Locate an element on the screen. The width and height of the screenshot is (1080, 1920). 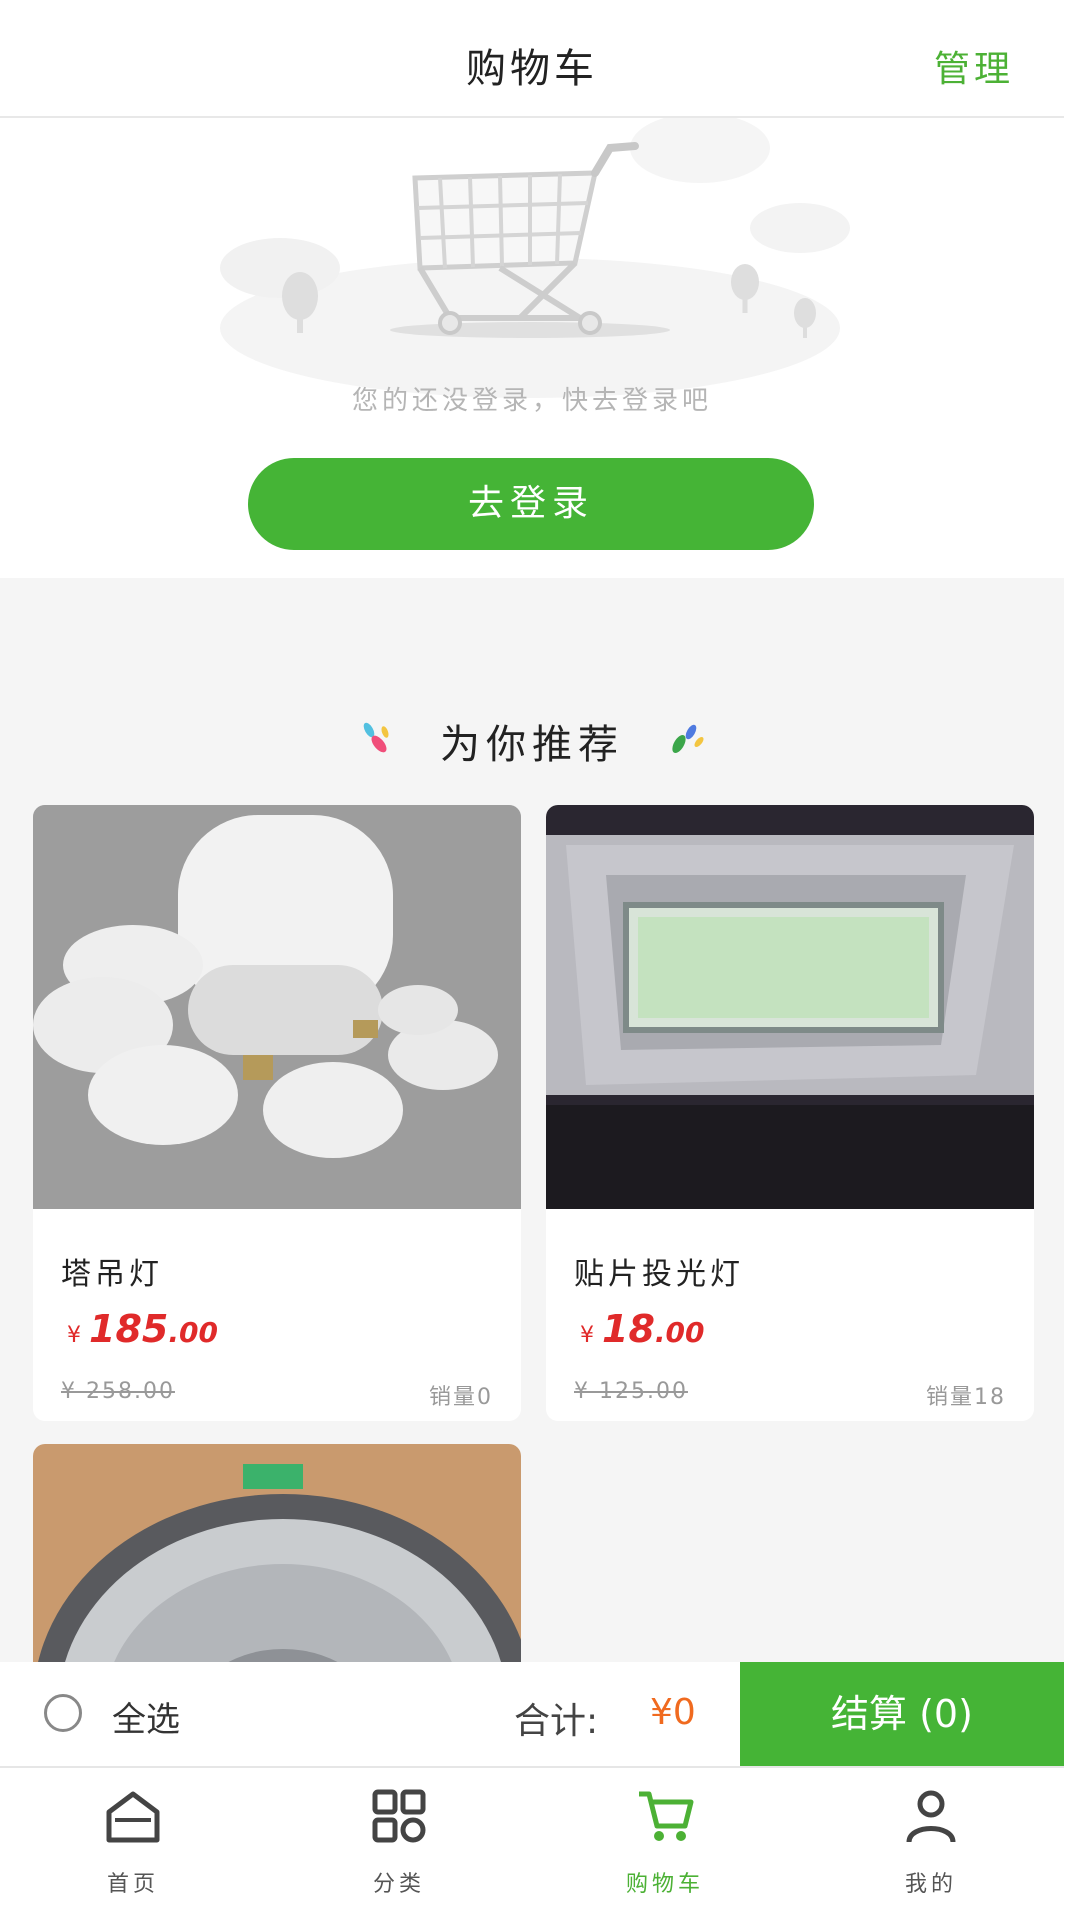
tab-cart-label: 购物车 is located at coordinates (664, 1884).